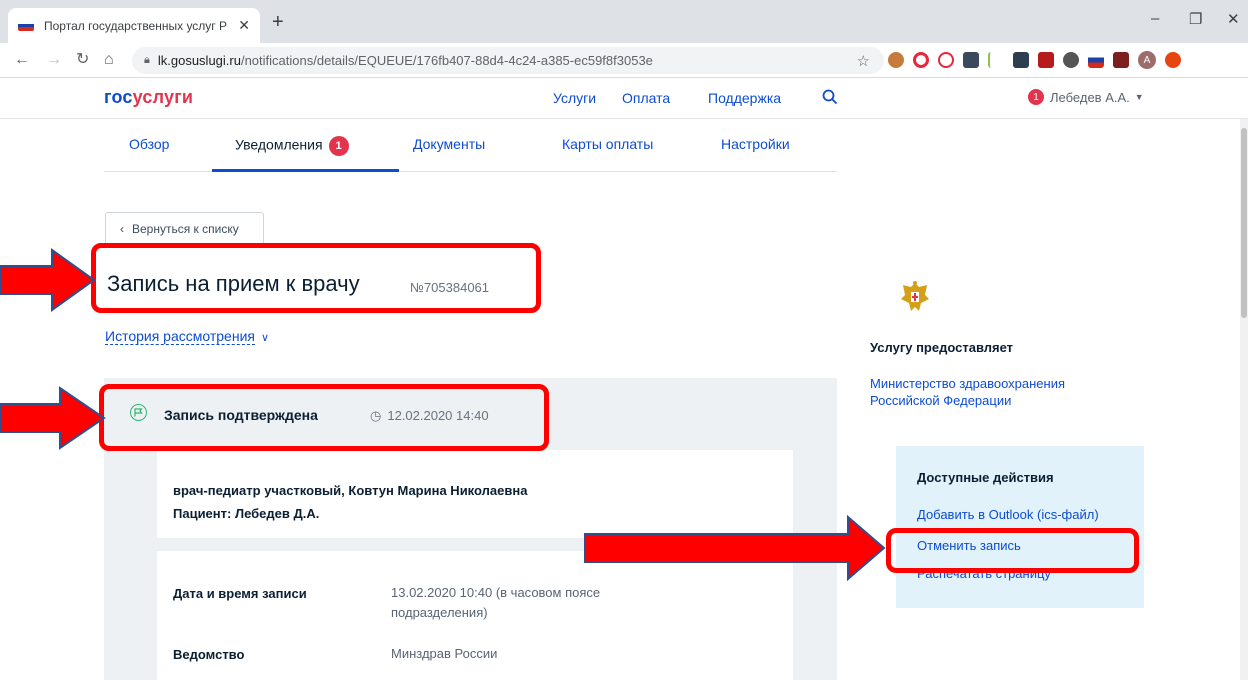 The width and height of the screenshot is (1248, 680). I want to click on browser-tab: Портал государственных услуг Р ✕, so click(134, 25).